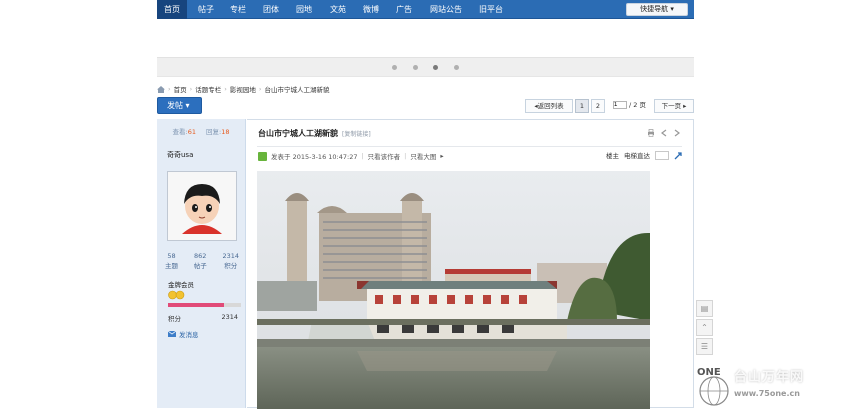 Image resolution: width=850 pixels, height=409 pixels. I want to click on post-date: 发表于 2015-3-16 10:47:27, so click(314, 157).